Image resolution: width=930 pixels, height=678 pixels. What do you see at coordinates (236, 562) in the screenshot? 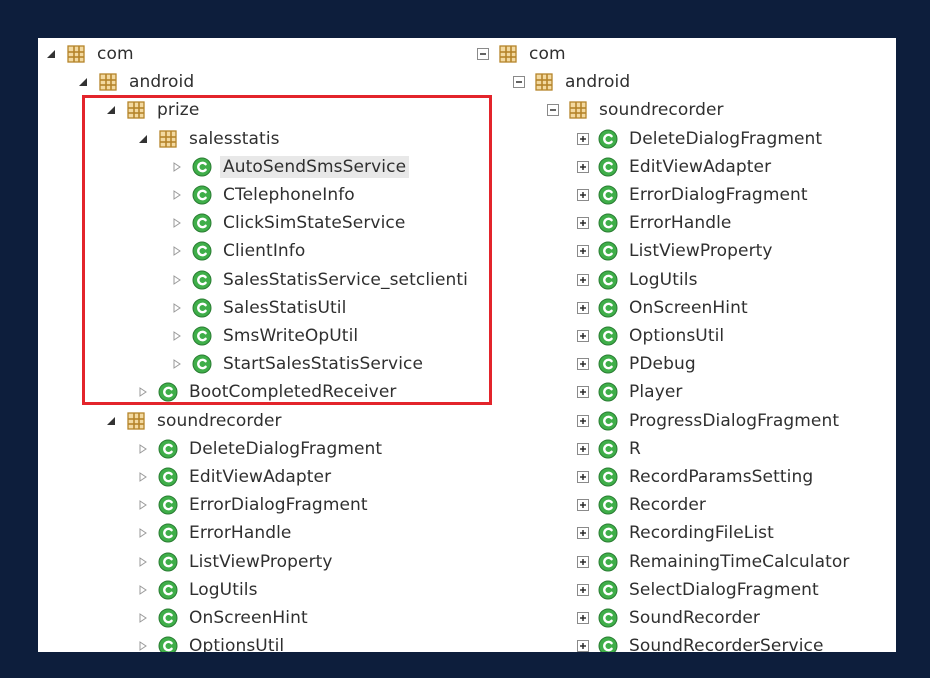
I see `left-tree-class-listviewproperty: ListViewProperty` at bounding box center [236, 562].